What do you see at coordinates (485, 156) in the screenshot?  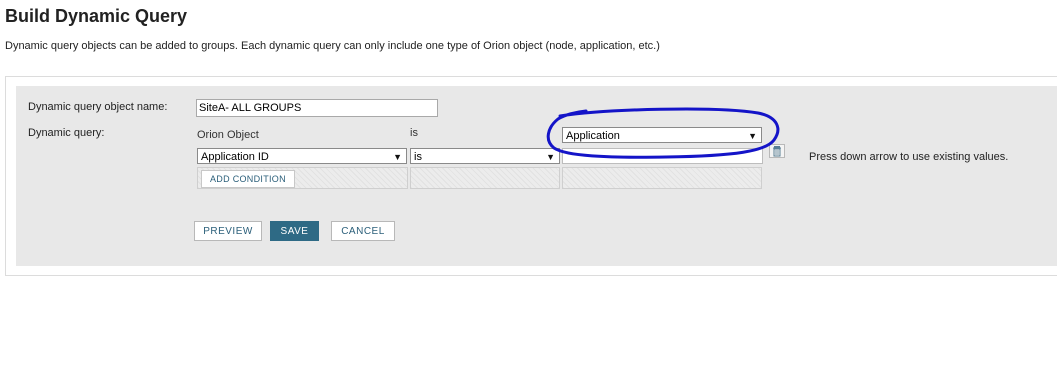 I see `condition-operator-select: is ▼` at bounding box center [485, 156].